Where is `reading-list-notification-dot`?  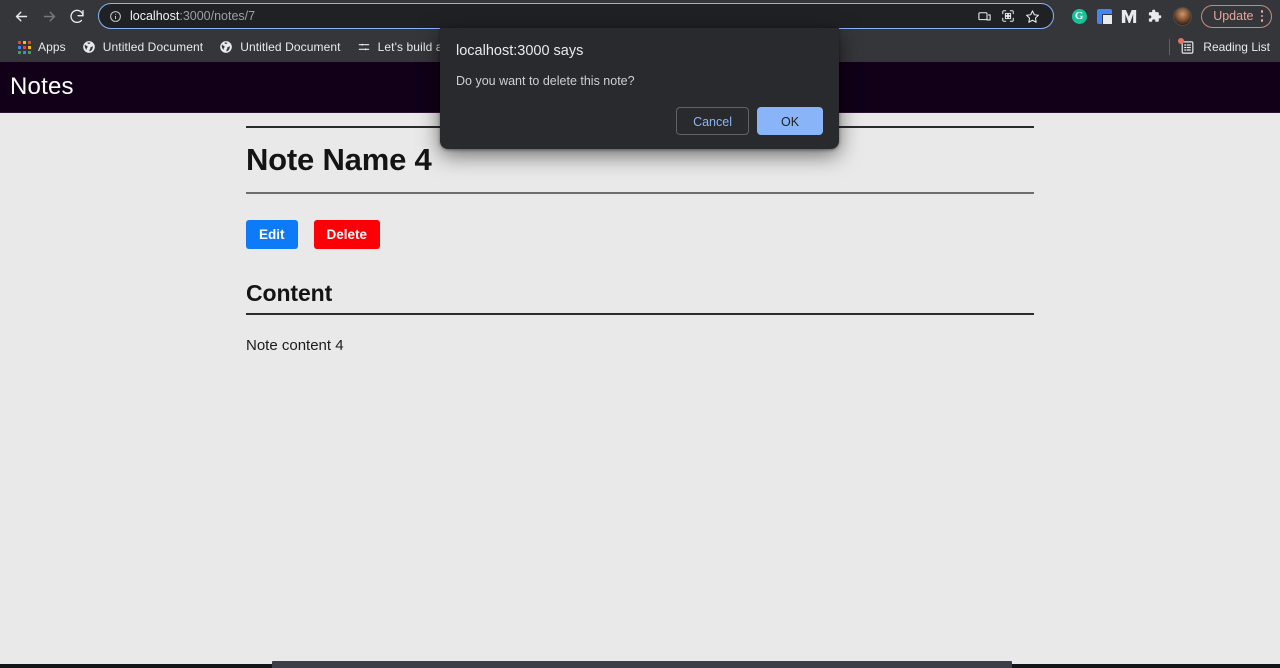 reading-list-notification-dot is located at coordinates (1181, 40).